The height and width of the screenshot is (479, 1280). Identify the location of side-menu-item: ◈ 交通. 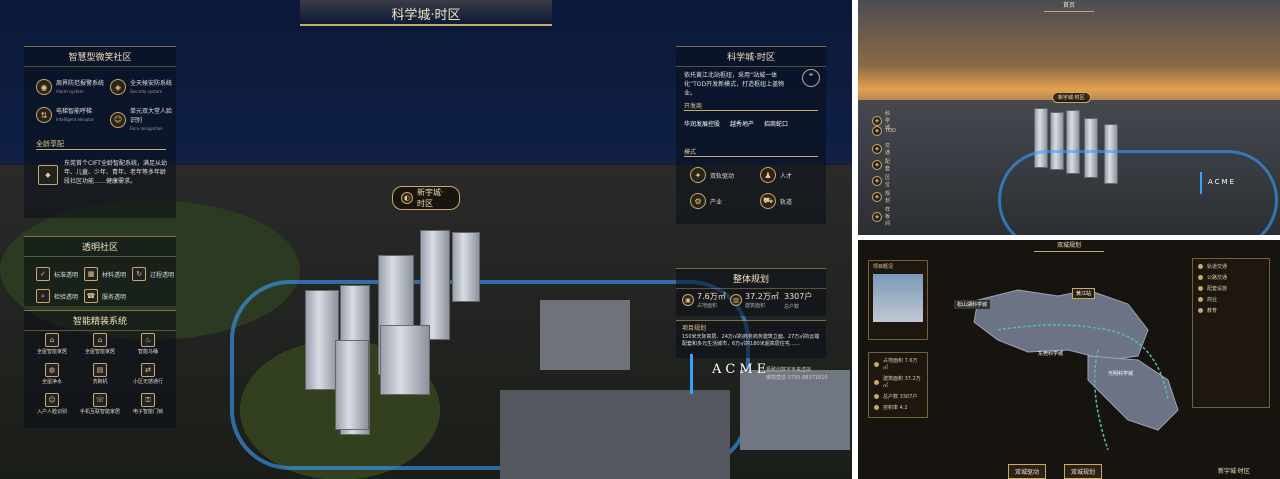
(881, 149).